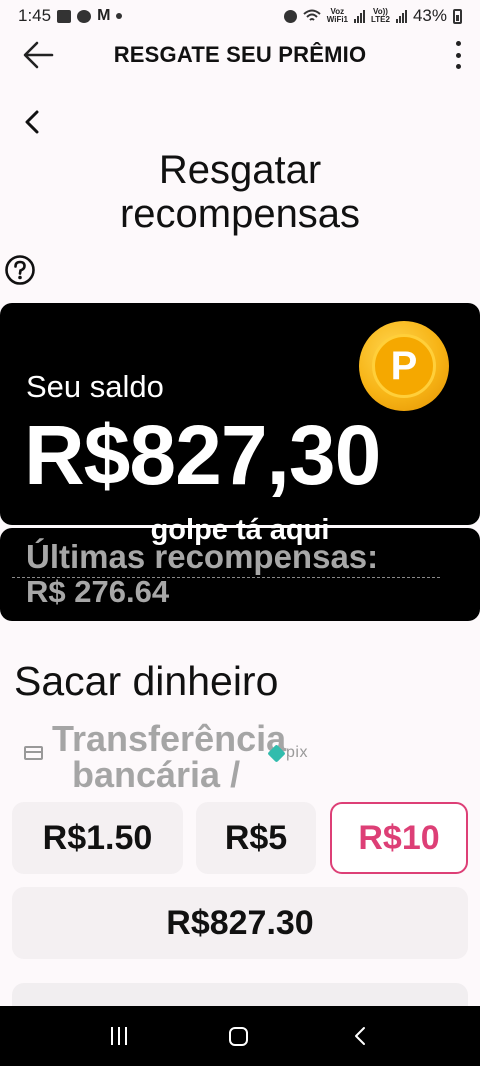  Describe the element at coordinates (360, 1036) in the screenshot. I see `back-icon` at that location.